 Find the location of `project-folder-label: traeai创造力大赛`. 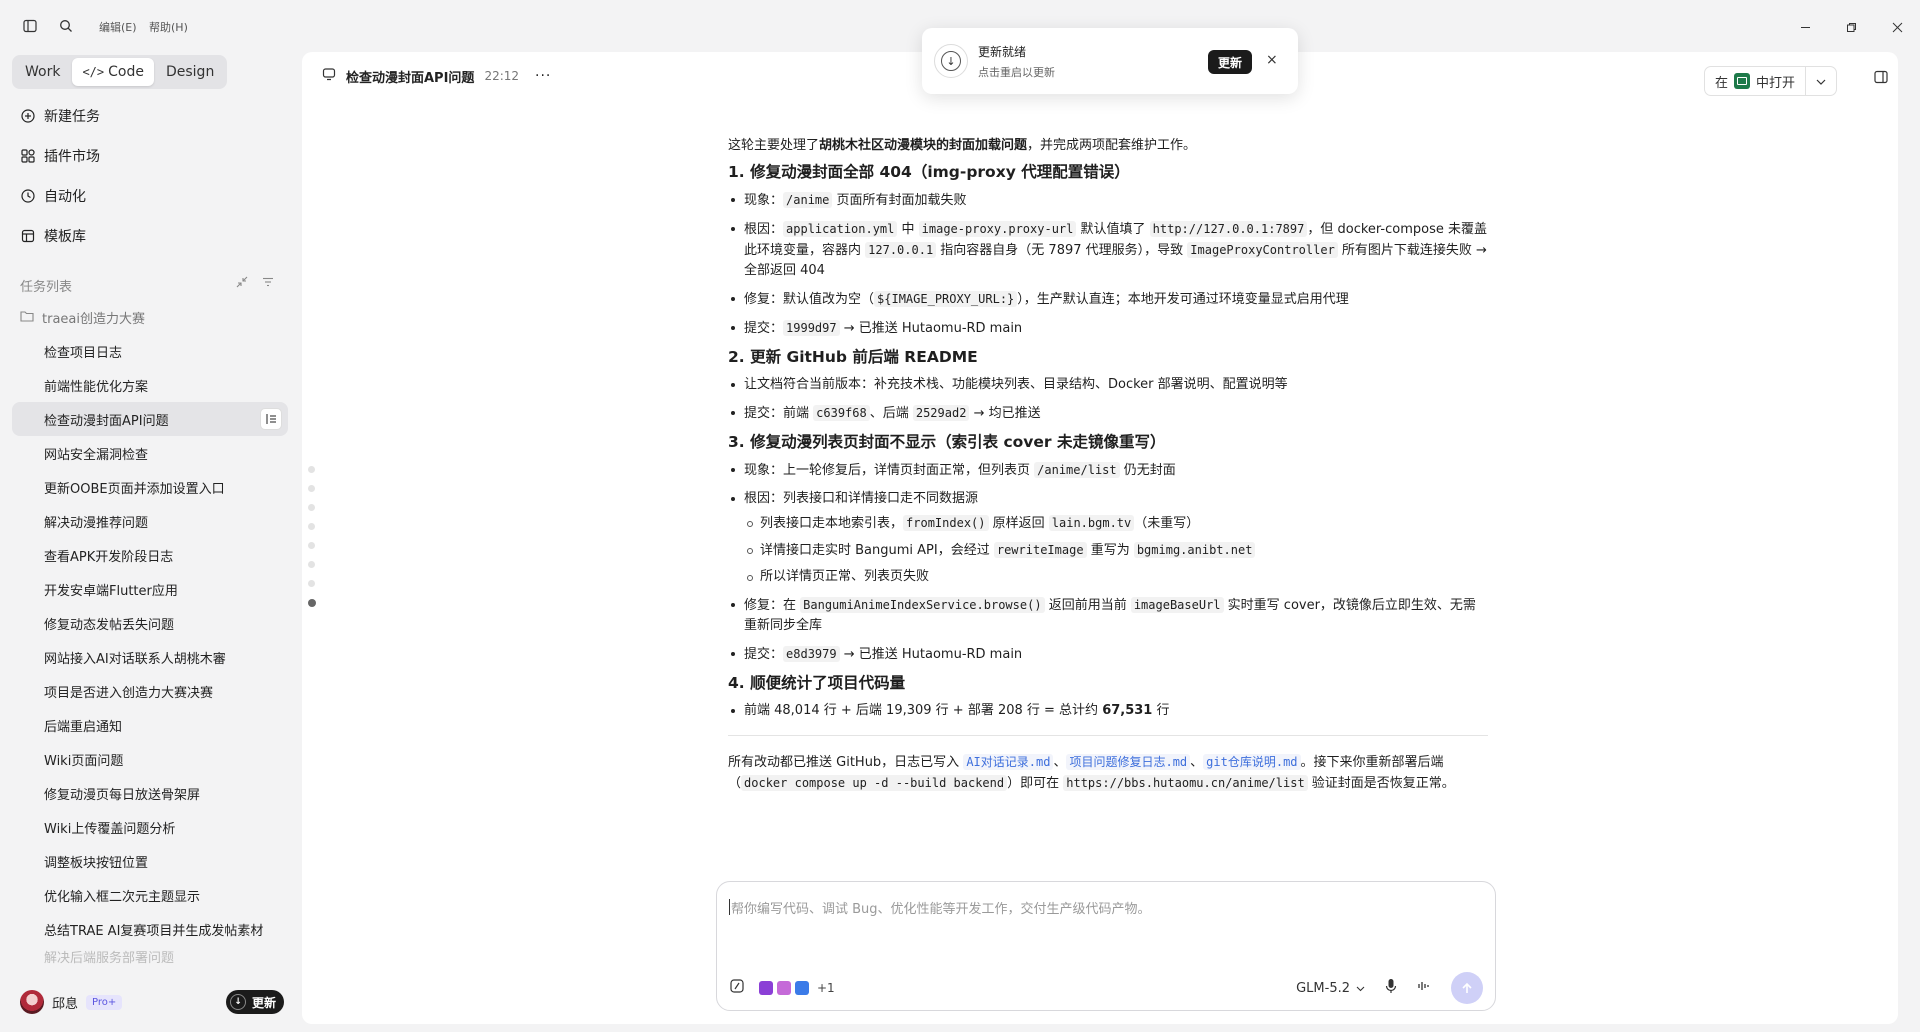

project-folder-label: traeai创造力大赛 is located at coordinates (93, 319).